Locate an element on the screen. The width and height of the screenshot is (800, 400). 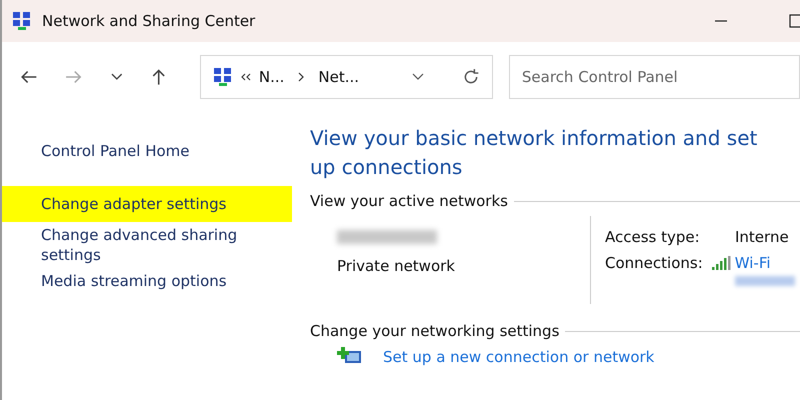
double-chevron-icon is located at coordinates (245, 77).